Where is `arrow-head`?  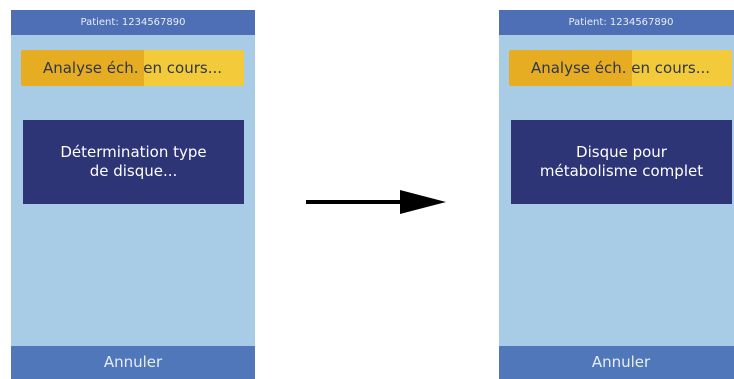 arrow-head is located at coordinates (423, 202).